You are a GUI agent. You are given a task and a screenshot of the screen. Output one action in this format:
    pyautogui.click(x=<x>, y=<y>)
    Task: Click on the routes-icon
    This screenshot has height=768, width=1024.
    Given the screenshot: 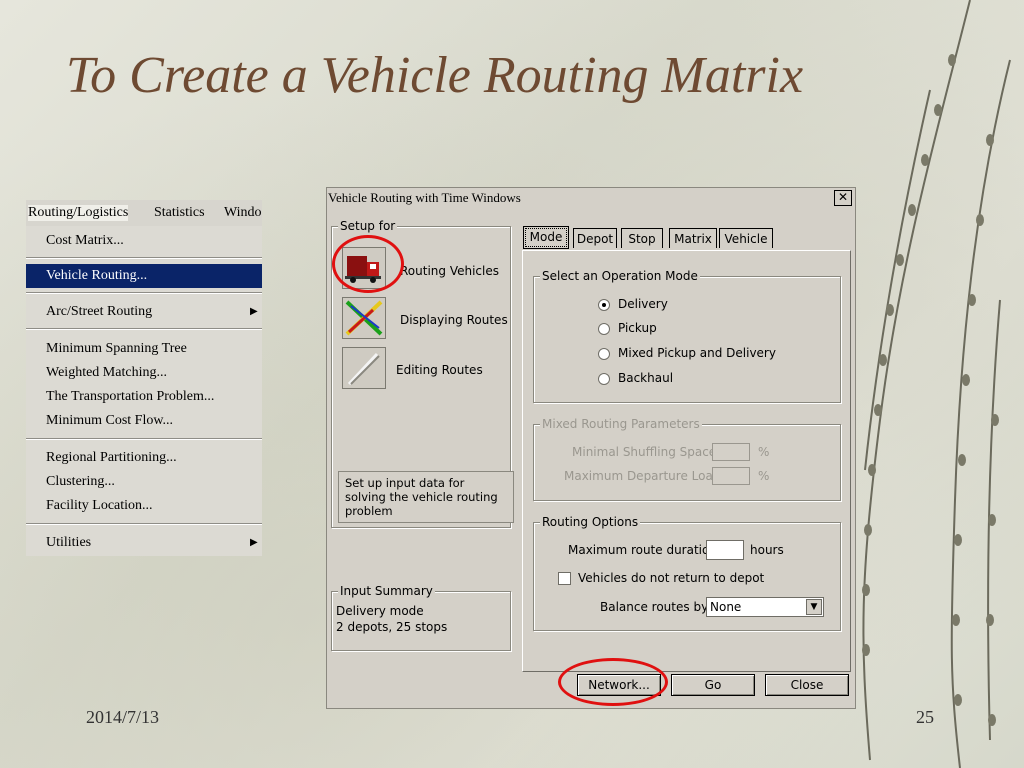 What is the action you would take?
    pyautogui.click(x=364, y=318)
    